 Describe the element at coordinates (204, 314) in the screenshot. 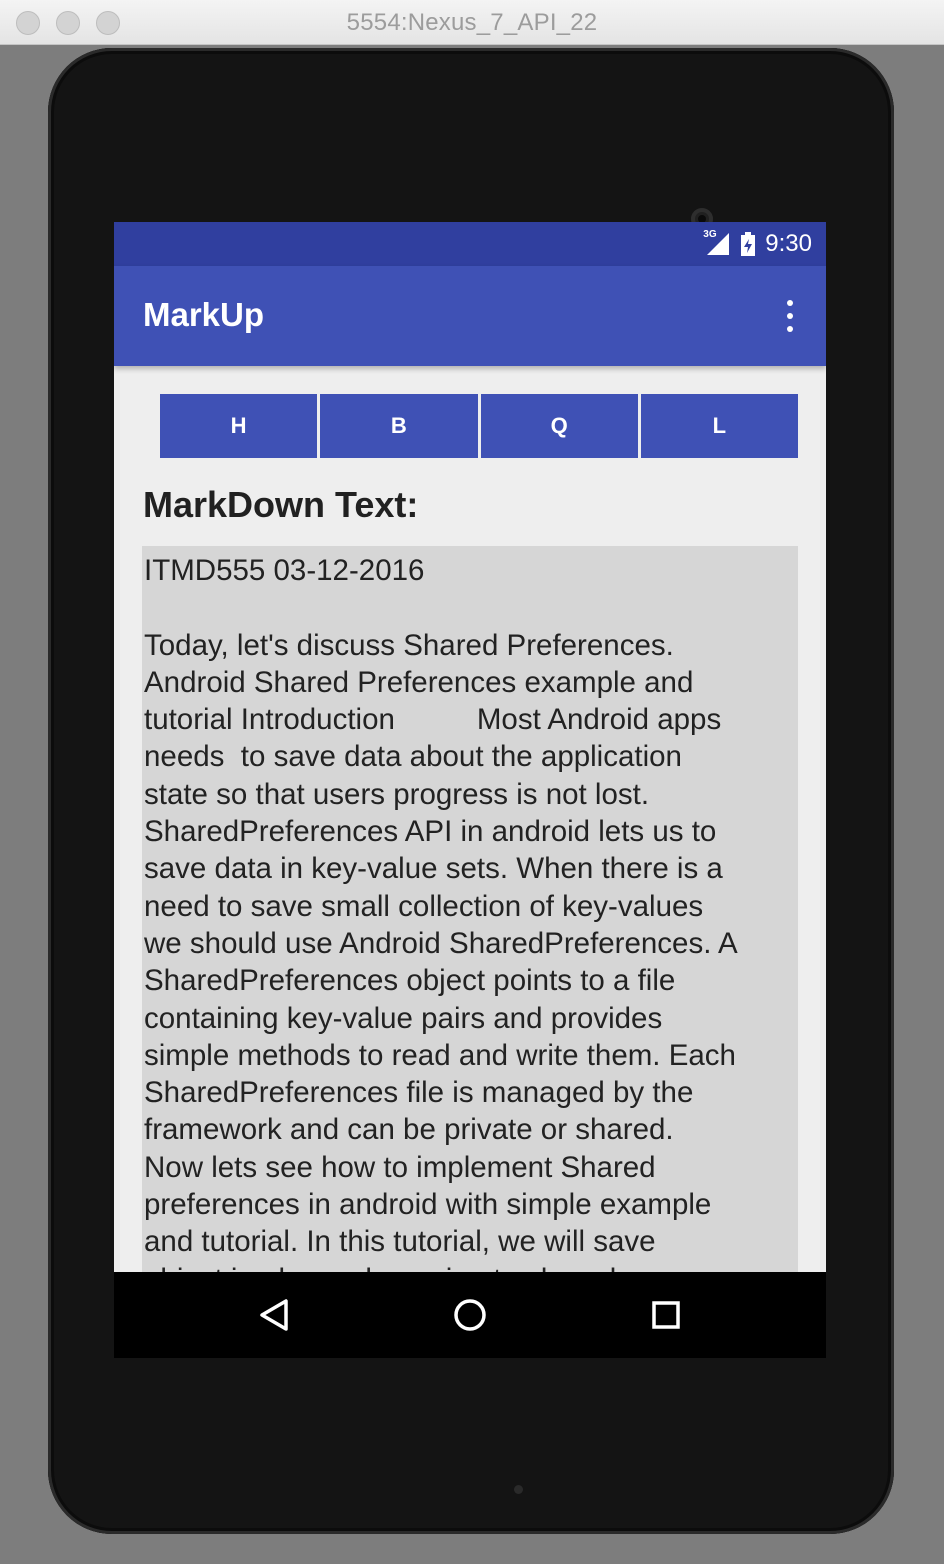

I see `app-title: MarkUp` at that location.